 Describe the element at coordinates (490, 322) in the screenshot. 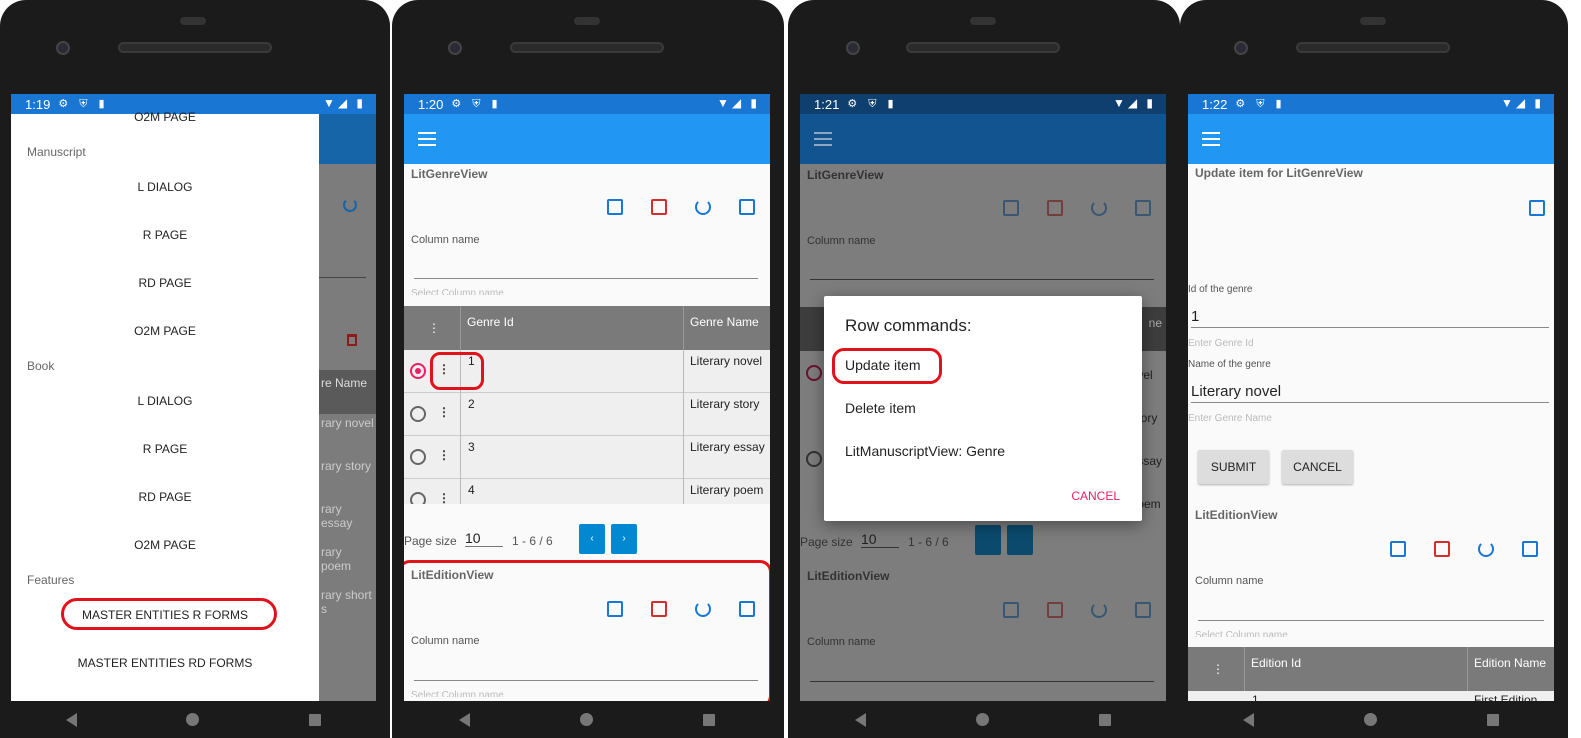

I see `header-genre-id: Genre Id` at that location.